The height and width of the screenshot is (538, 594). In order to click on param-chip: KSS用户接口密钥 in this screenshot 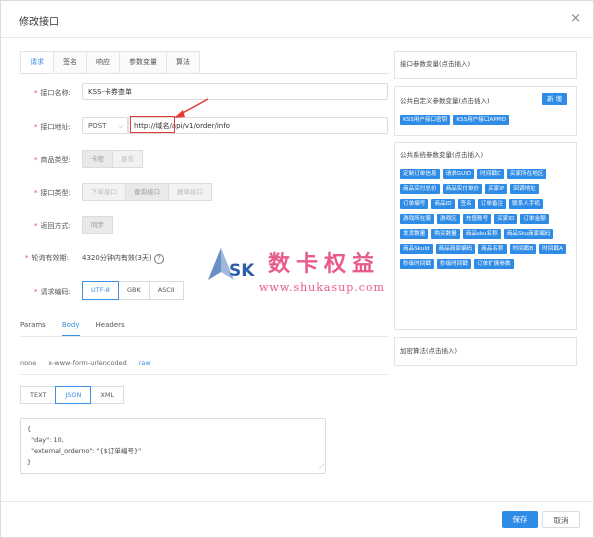, I will do `click(425, 120)`.